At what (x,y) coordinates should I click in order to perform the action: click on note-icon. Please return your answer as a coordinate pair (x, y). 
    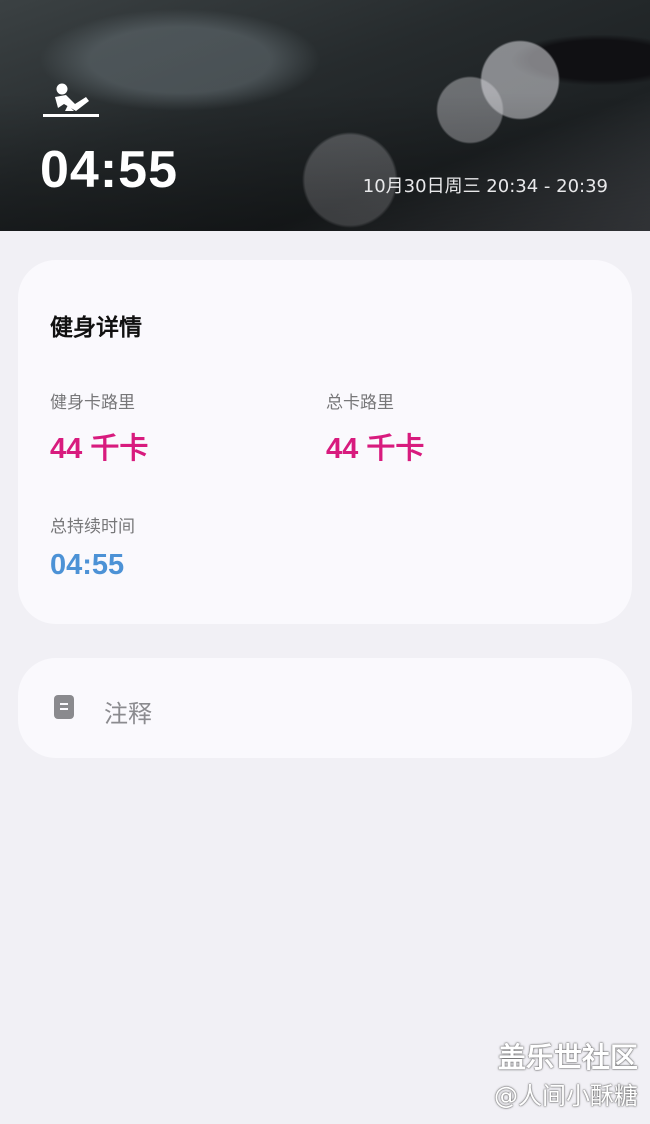
    Looking at the image, I should click on (64, 707).